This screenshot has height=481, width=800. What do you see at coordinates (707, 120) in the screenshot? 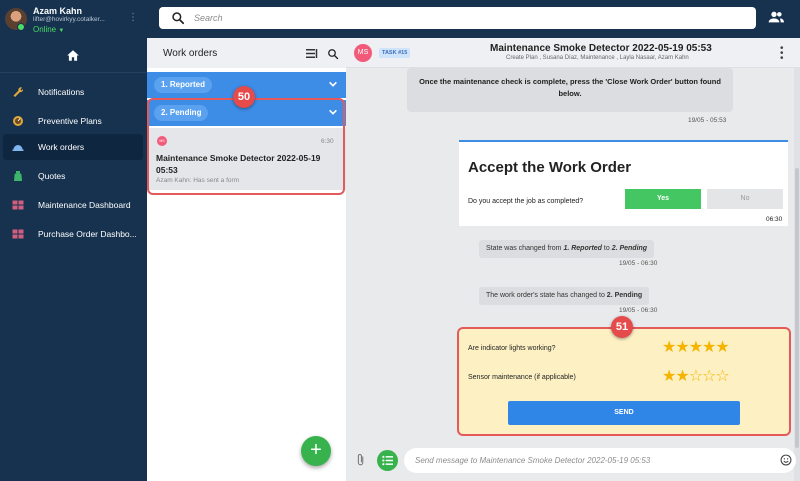
I see `message-time: 19/05 - 05:53` at bounding box center [707, 120].